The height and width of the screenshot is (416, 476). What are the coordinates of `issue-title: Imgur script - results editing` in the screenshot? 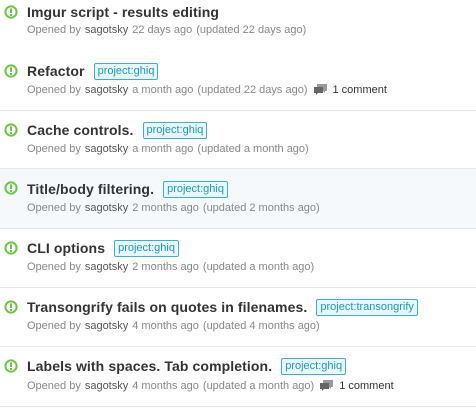 It's located at (123, 12).